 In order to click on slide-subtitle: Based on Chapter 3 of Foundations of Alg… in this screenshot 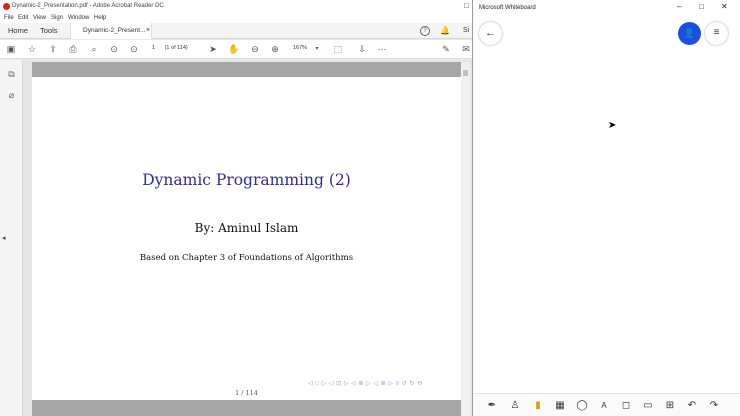, I will do `click(246, 258)`.